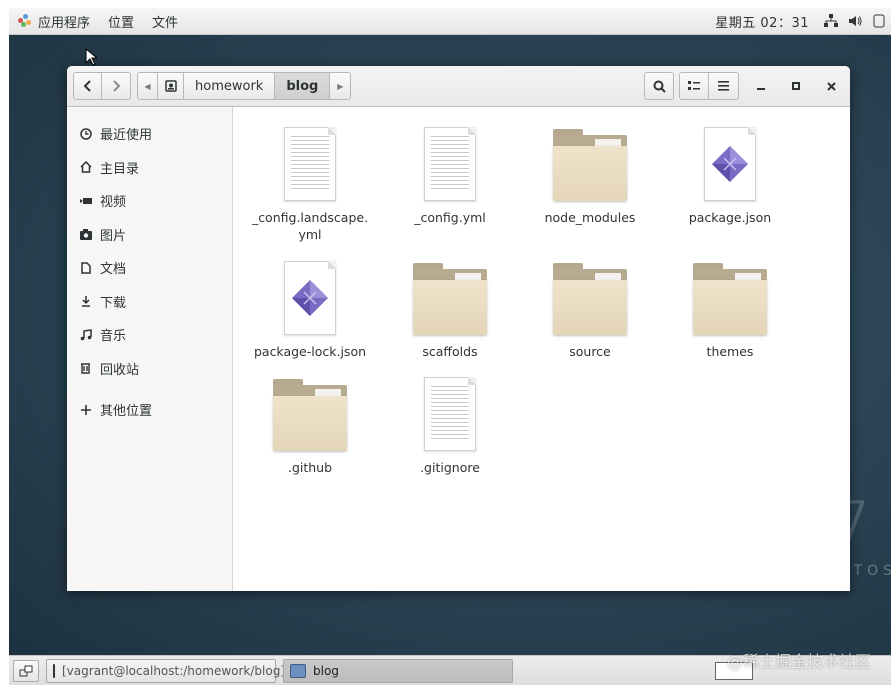 The height and width of the screenshot is (685, 891). What do you see at coordinates (149, 369) in the screenshot?
I see `sidebar-item-trash: 回收站` at bounding box center [149, 369].